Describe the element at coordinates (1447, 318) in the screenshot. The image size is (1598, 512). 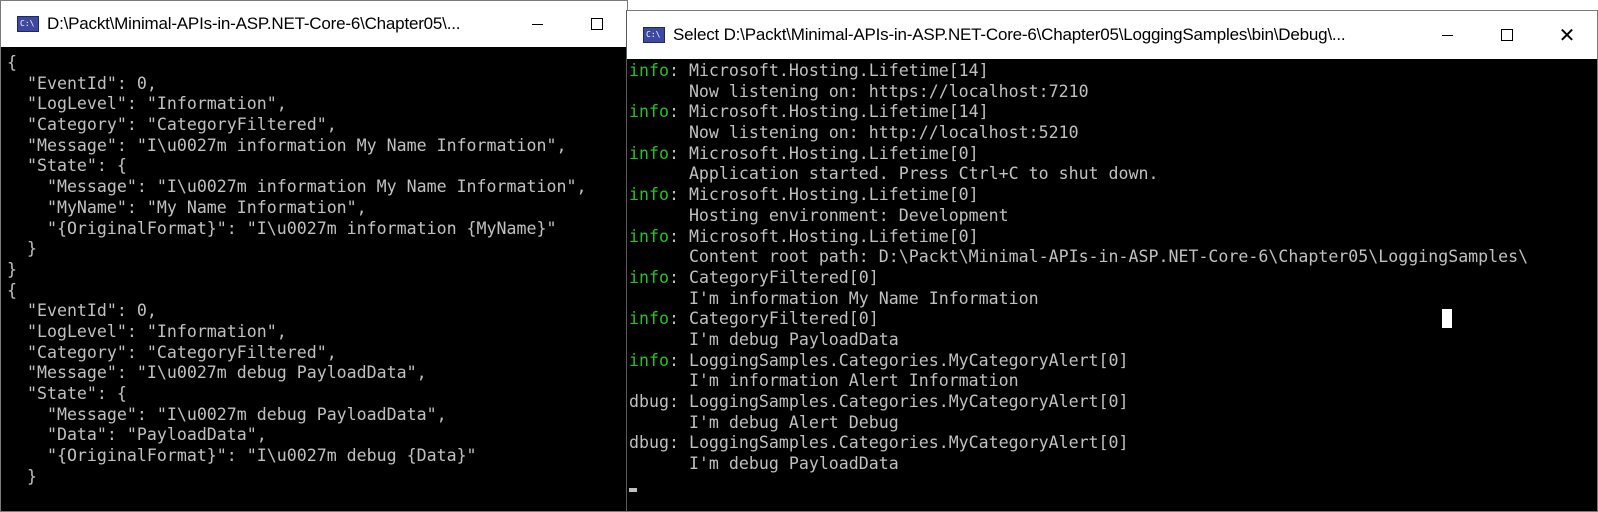
I see `selection-cursor` at that location.